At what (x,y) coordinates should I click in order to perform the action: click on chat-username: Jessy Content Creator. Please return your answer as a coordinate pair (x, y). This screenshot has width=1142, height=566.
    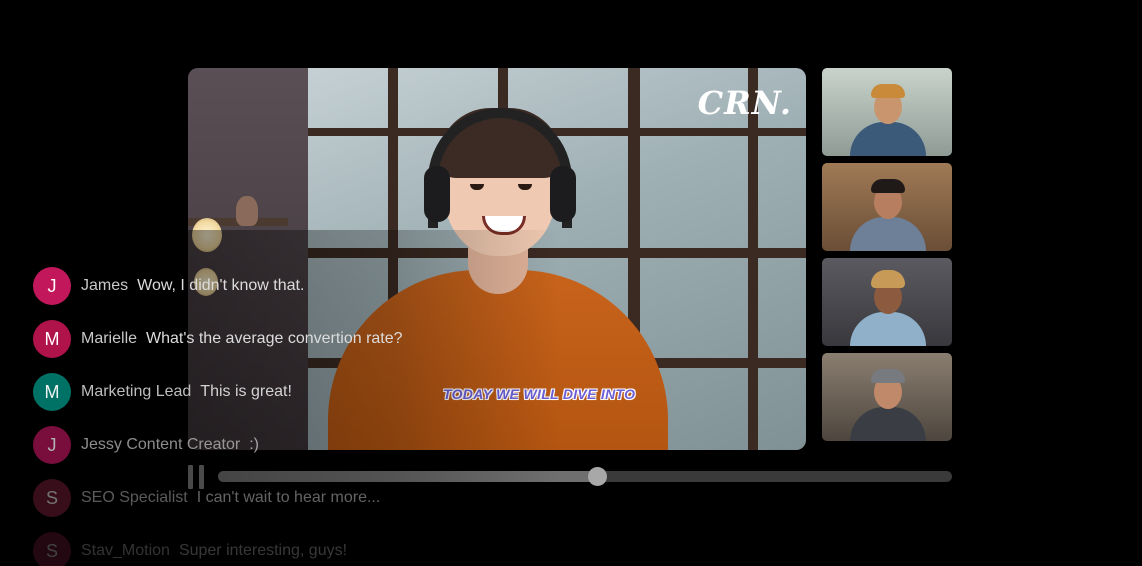
    Looking at the image, I should click on (161, 444).